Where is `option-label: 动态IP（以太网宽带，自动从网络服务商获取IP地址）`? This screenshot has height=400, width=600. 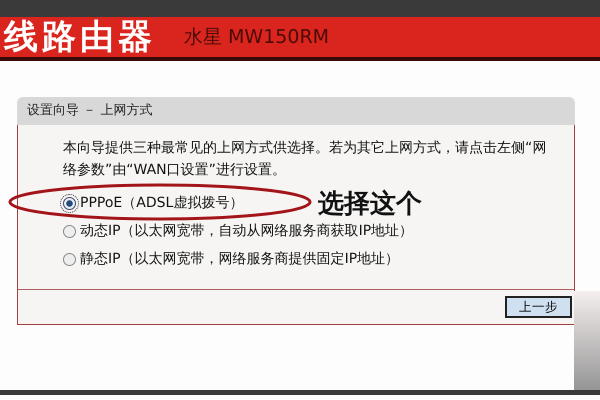 option-label: 动态IP（以太网宽带，自动从网络服务商获取IP地址） is located at coordinates (247, 231).